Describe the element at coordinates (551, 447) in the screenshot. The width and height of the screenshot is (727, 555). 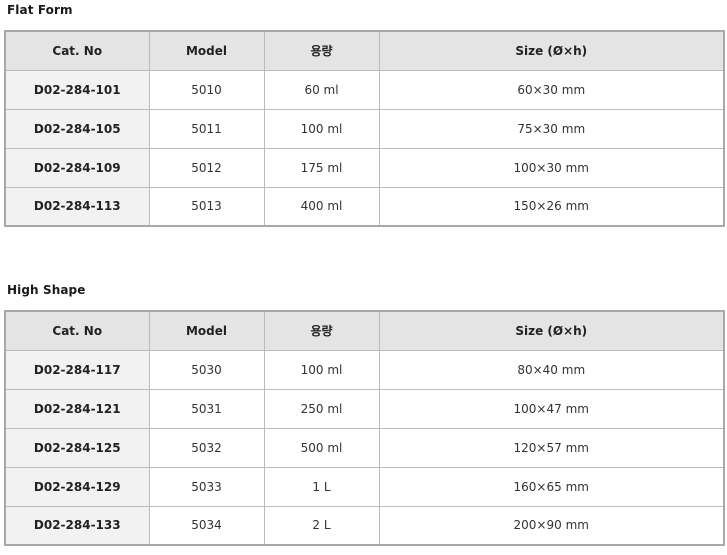
I see `size-cell: 120×57 mm` at that location.